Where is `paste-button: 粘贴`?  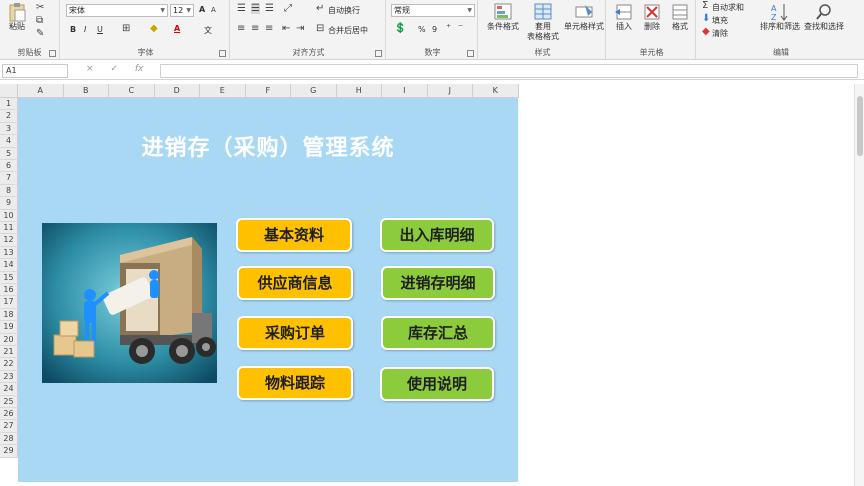 paste-button: 粘贴 is located at coordinates (17, 17).